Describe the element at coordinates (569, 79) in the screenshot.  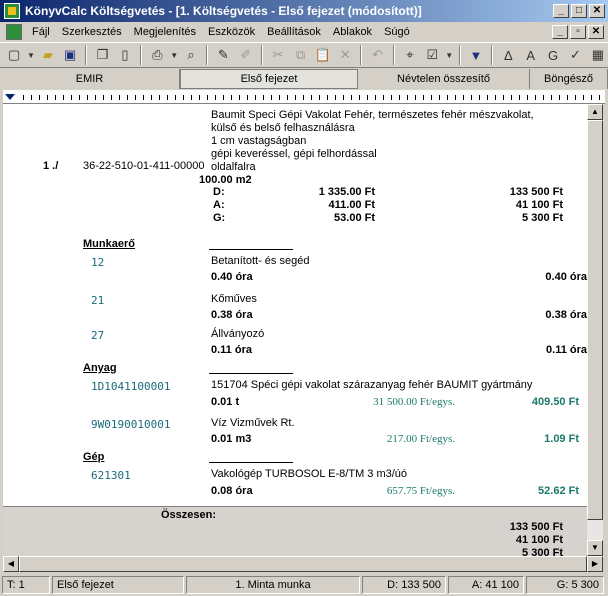
I see `tab-browser: Böngésző` at that location.